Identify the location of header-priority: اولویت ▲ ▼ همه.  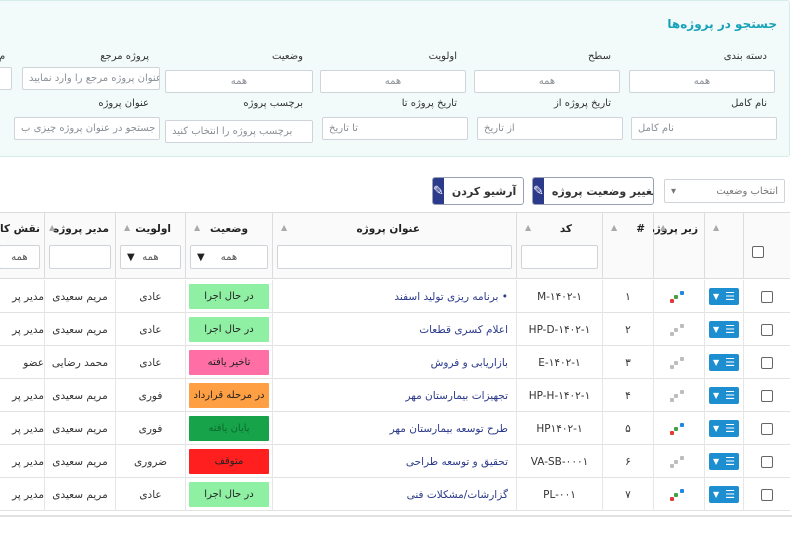
(150, 246).